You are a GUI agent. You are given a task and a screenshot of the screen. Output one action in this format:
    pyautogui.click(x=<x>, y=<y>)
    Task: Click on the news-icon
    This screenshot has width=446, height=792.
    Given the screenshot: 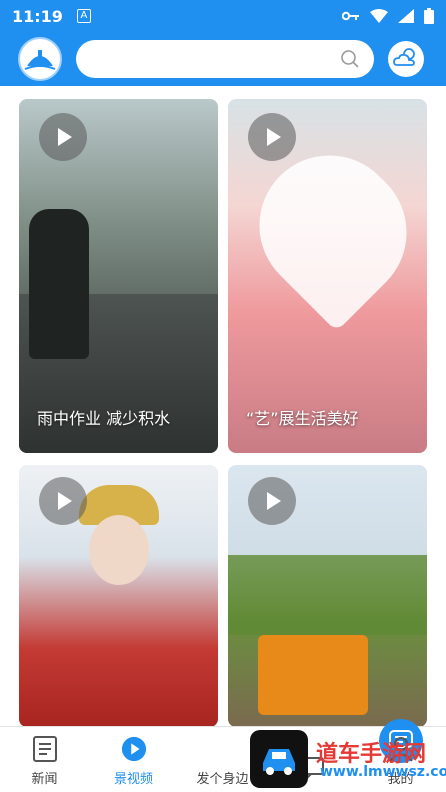 What is the action you would take?
    pyautogui.click(x=45, y=749)
    